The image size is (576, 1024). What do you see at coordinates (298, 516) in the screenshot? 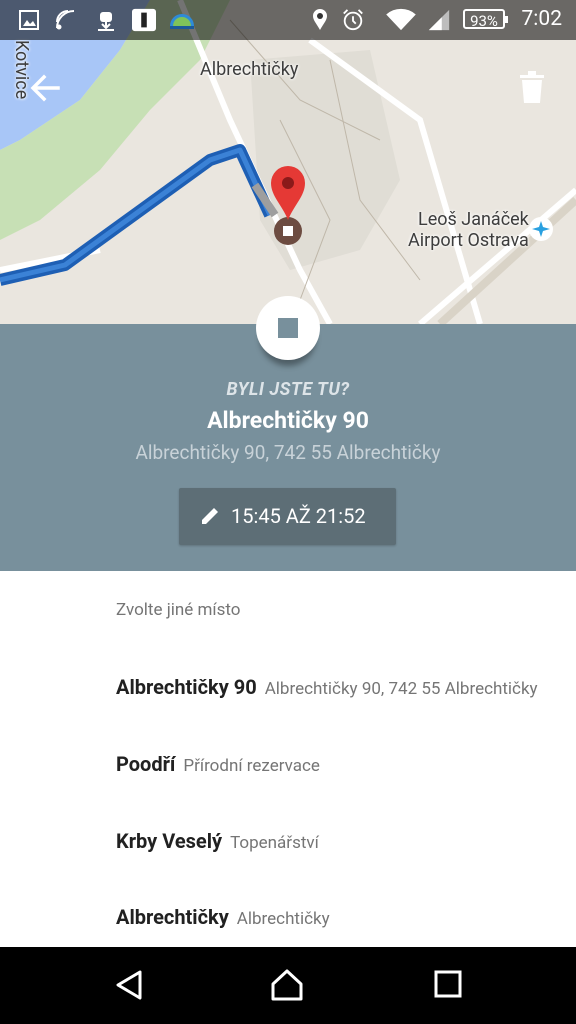
I see `time-range: 15:45 AŽ 21:52` at bounding box center [298, 516].